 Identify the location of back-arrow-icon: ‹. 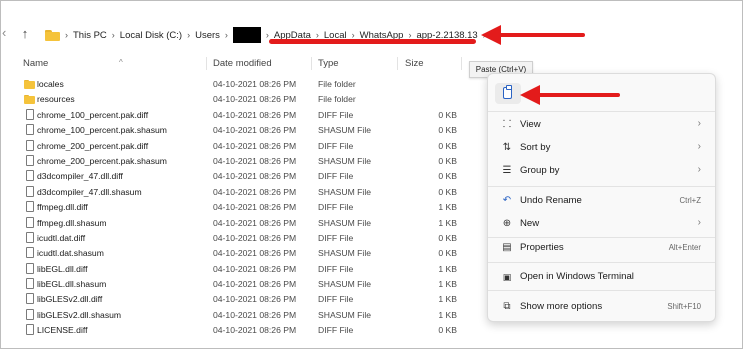
(4, 32).